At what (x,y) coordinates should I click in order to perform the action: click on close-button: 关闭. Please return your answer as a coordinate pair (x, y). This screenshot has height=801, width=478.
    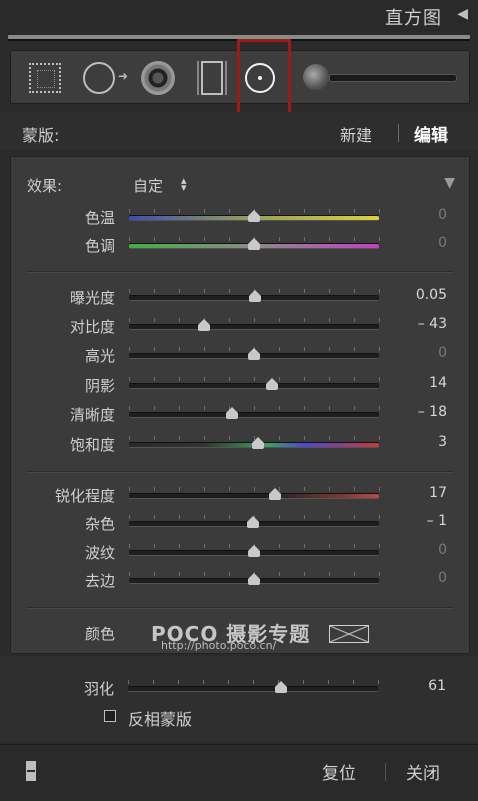
    Looking at the image, I should click on (423, 771).